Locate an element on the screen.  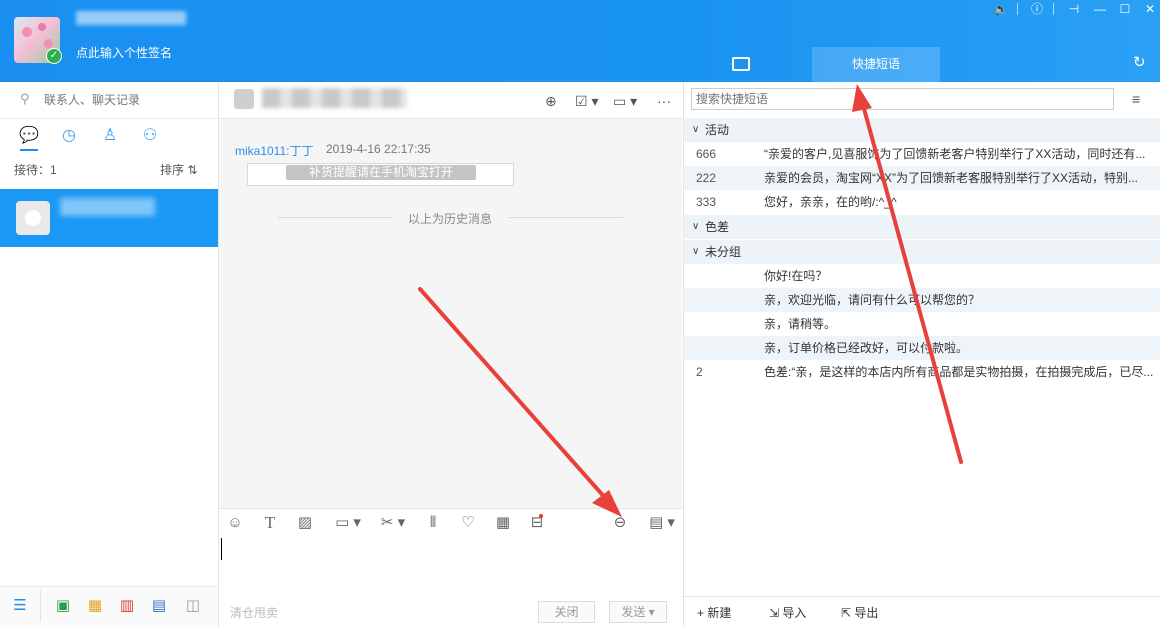
chat-contact-name-blurred is located at coordinates (334, 98).